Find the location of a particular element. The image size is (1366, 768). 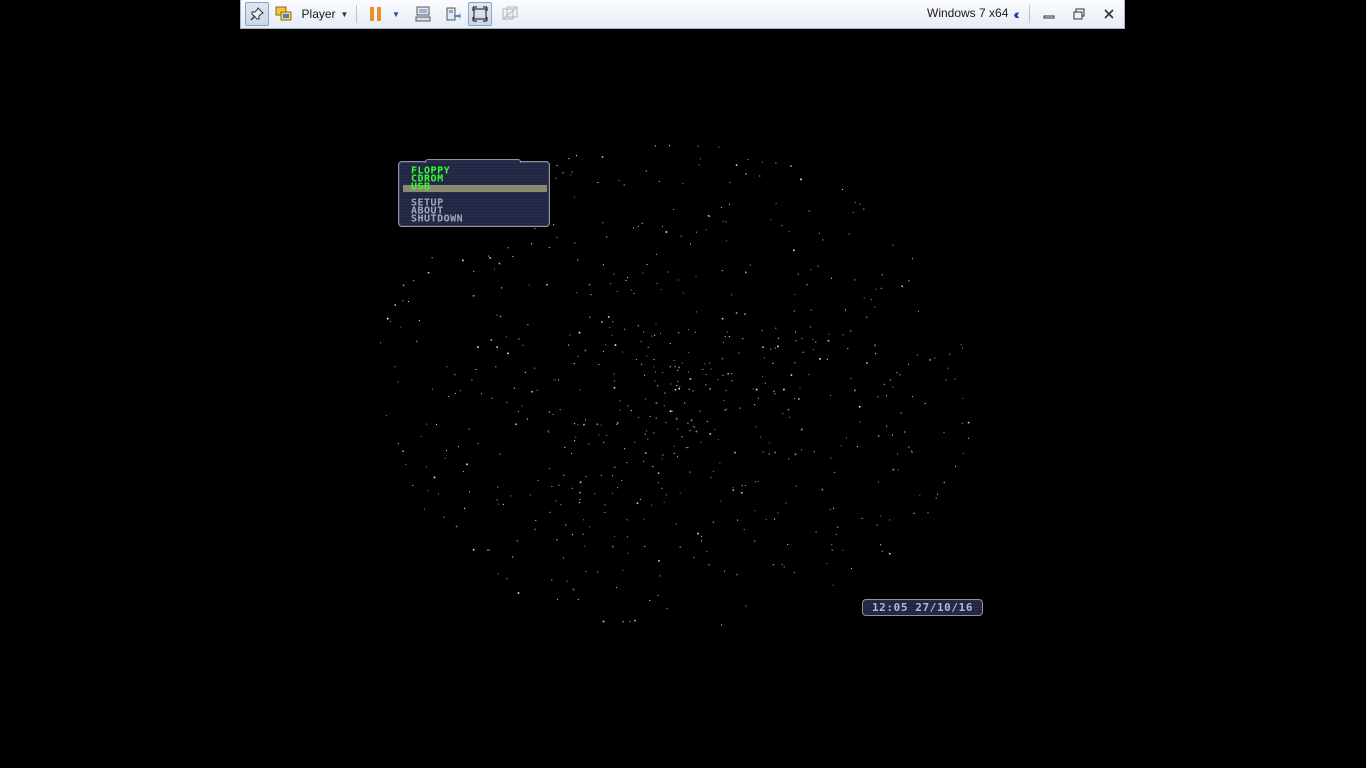

player-menu-button: Player ▼ is located at coordinates (325, 14).